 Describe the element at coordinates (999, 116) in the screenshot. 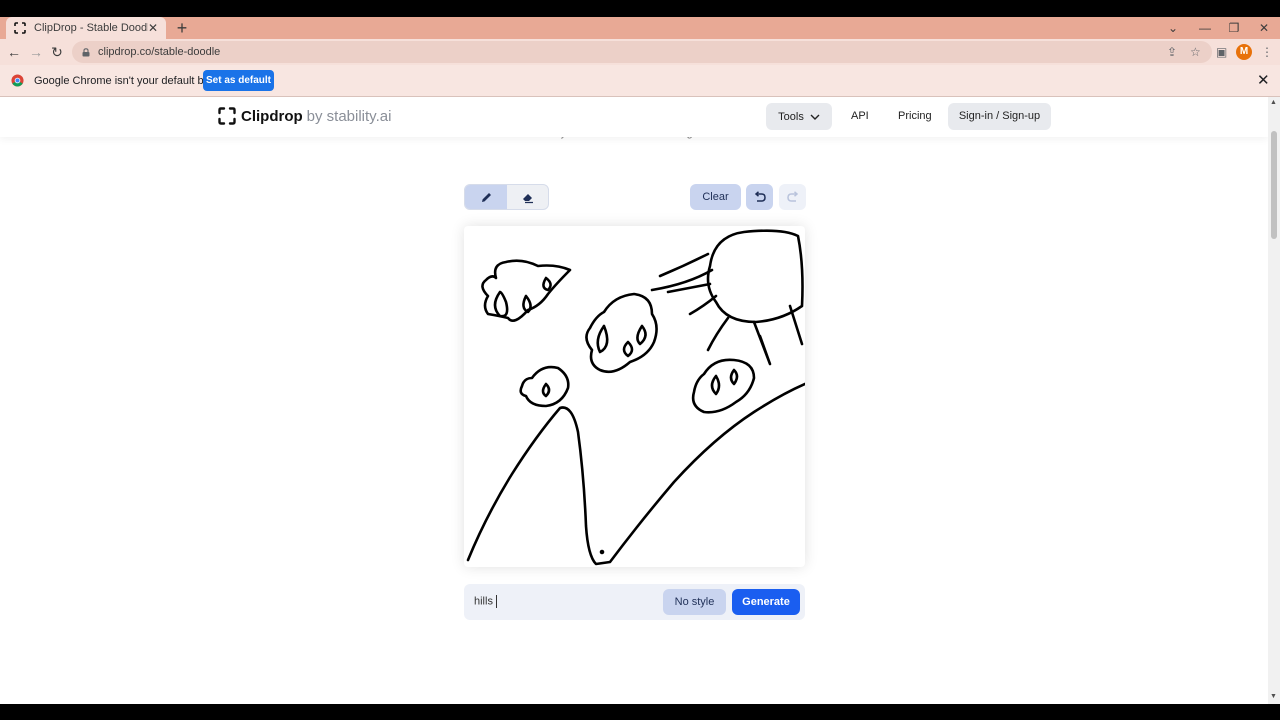

I see `signin-button: Sign-in / Sign-up` at that location.